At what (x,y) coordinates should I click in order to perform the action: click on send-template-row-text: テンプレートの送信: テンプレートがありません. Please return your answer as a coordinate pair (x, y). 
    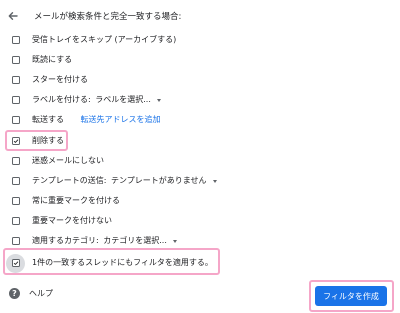
    Looking at the image, I should click on (124, 181).